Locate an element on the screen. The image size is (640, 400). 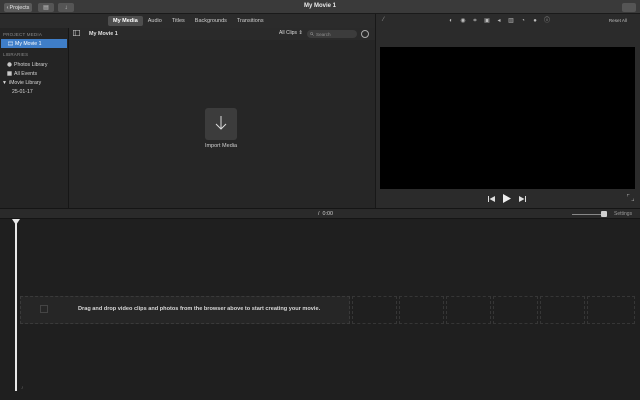
reset-all-button: Reset All is located at coordinates (618, 20).